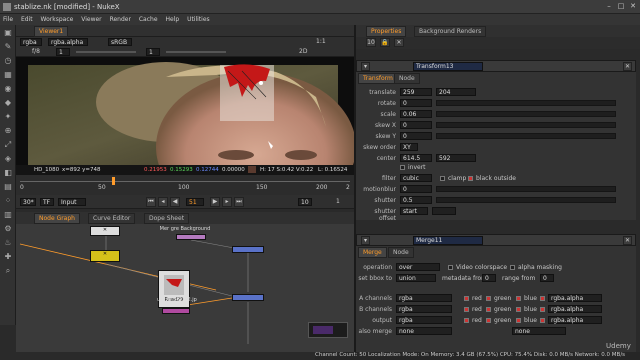  I want to click on menu-help: Help, so click(172, 19).